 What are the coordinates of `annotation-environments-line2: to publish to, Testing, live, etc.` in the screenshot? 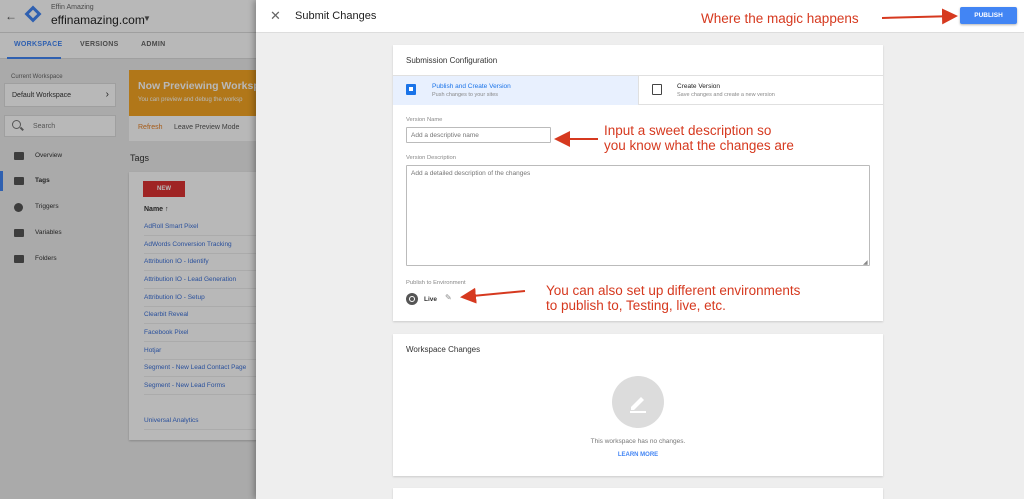 It's located at (636, 305).